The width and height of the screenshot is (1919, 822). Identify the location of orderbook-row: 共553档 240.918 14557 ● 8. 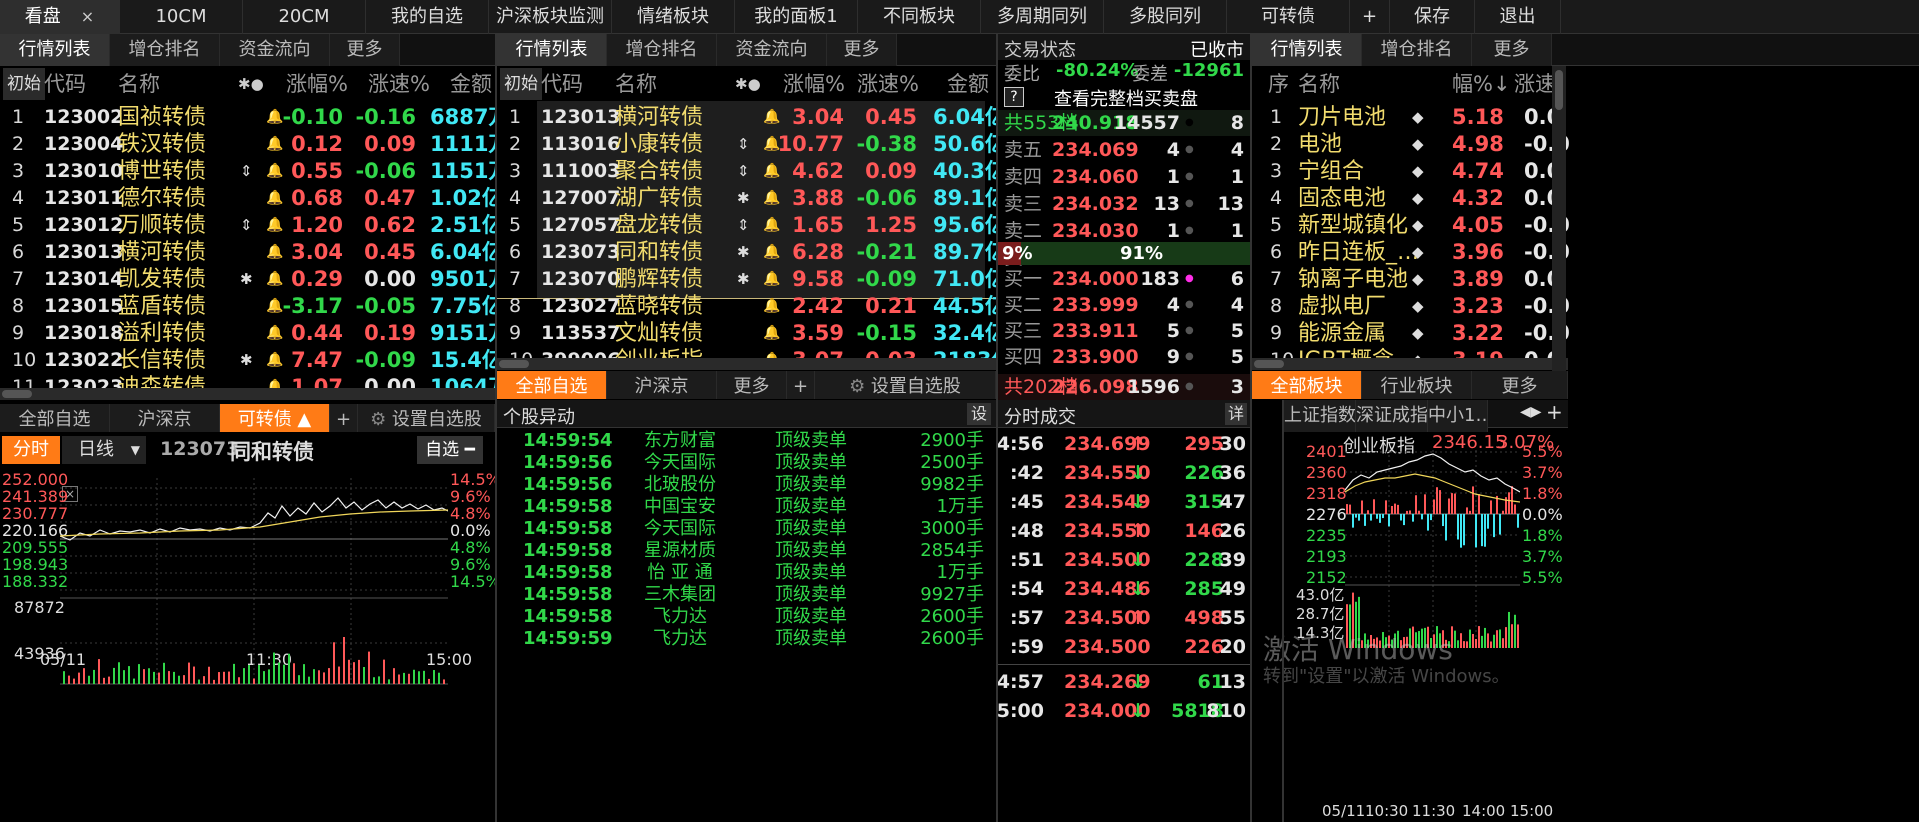
(1124, 123).